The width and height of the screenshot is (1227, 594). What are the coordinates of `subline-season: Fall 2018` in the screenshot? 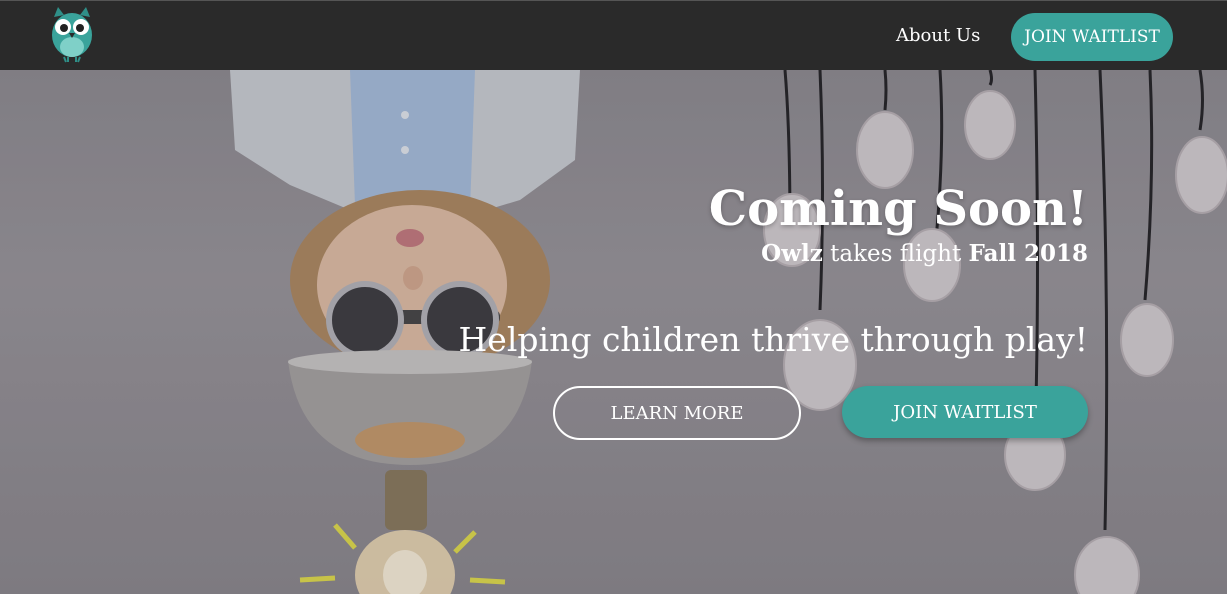 It's located at (1028, 253).